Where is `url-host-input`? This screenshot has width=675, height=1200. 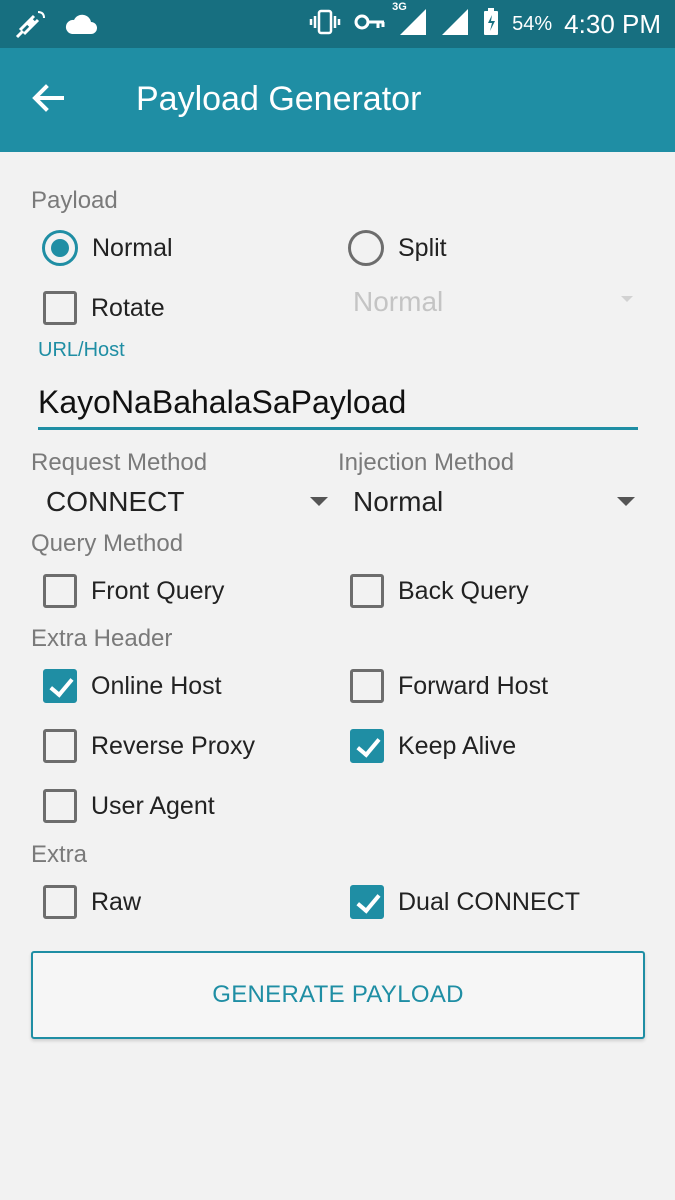
url-host-input is located at coordinates (338, 404).